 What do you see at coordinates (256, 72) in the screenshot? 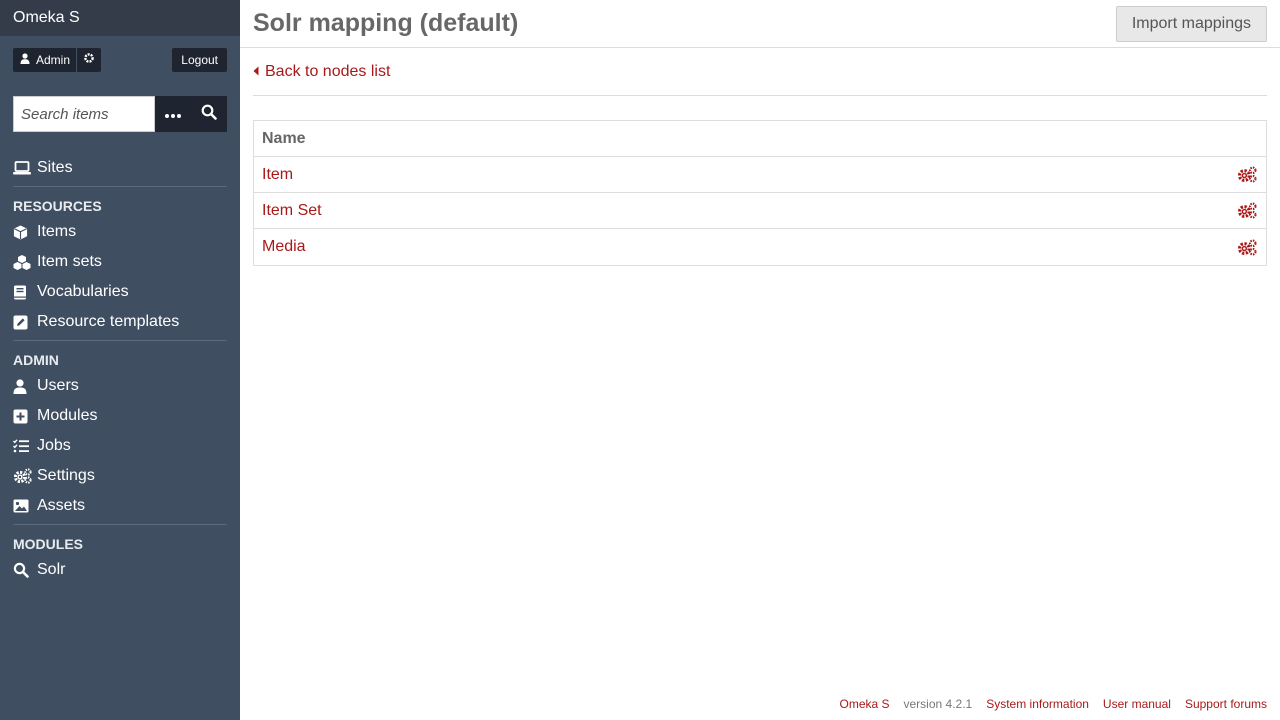
I see `caret-left-icon` at bounding box center [256, 72].